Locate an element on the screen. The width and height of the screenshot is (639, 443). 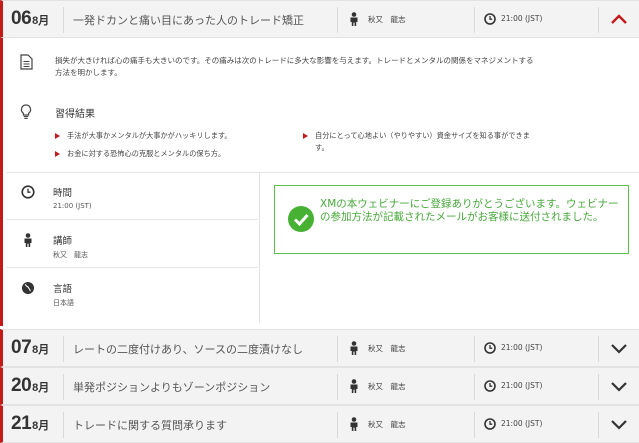
meta-language-value: 日本語 is located at coordinates (63, 303).